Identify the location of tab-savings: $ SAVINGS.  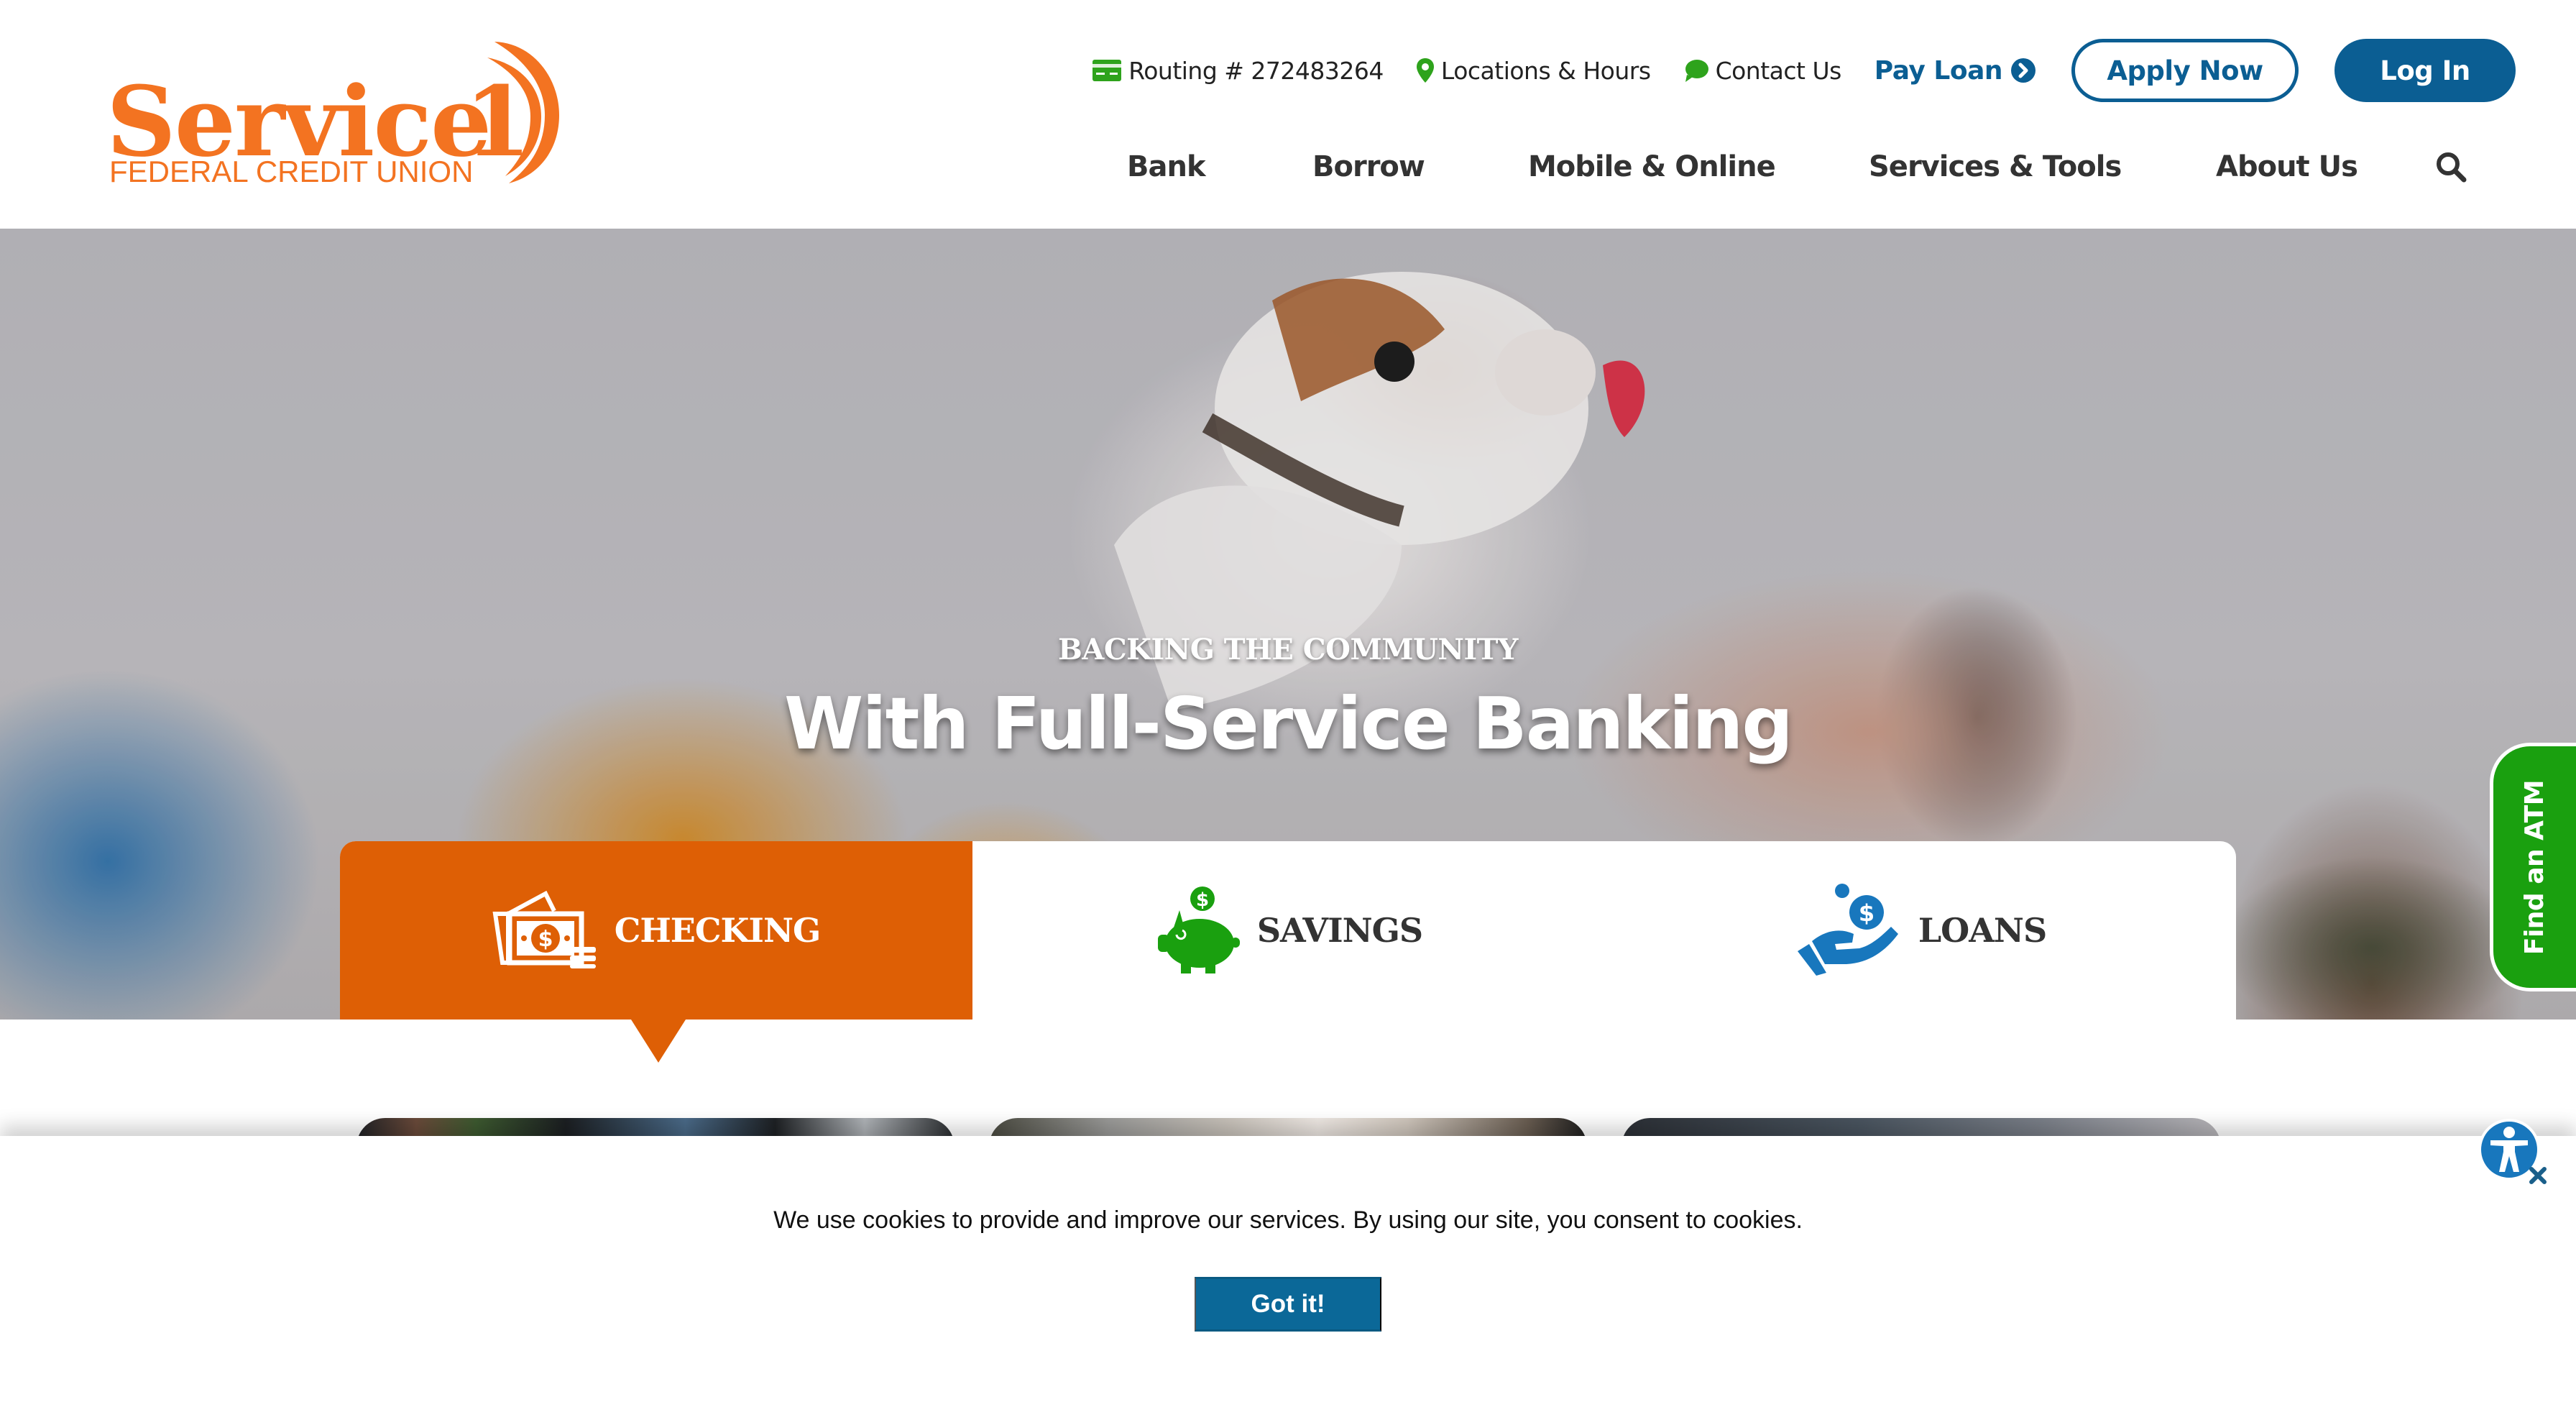
(1288, 930).